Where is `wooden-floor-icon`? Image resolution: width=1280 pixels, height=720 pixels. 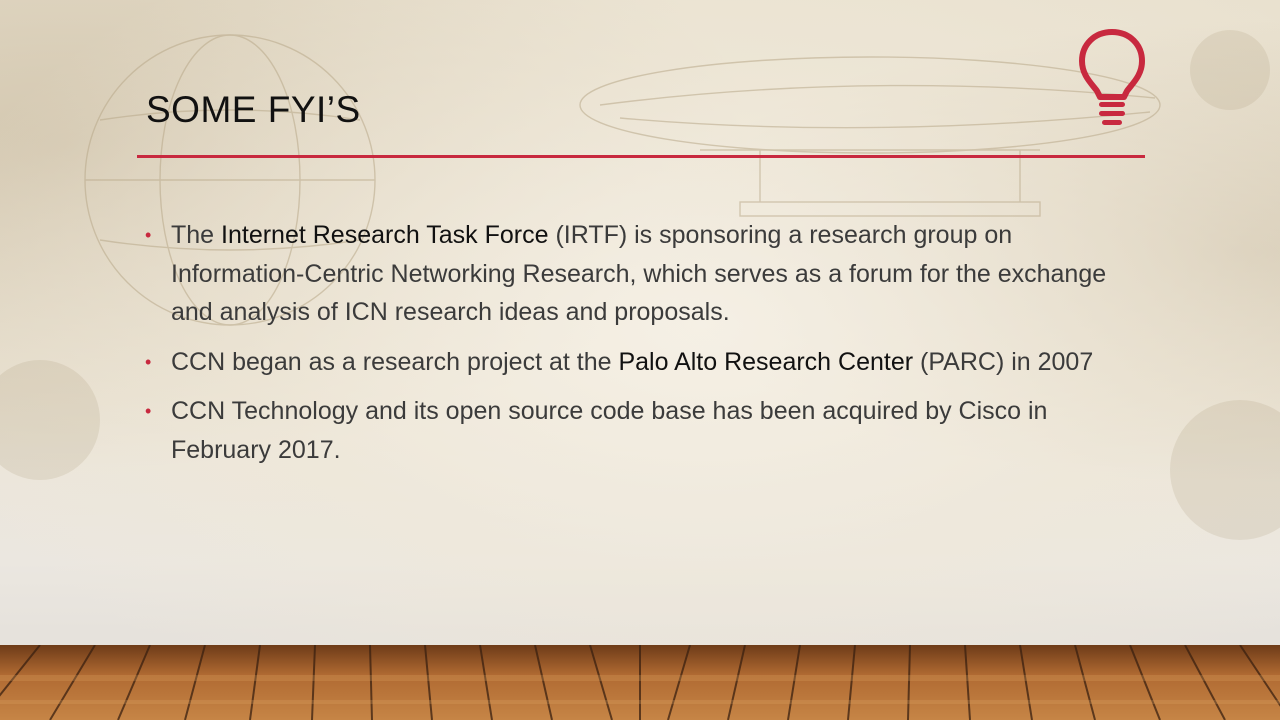
wooden-floor-icon is located at coordinates (640, 682).